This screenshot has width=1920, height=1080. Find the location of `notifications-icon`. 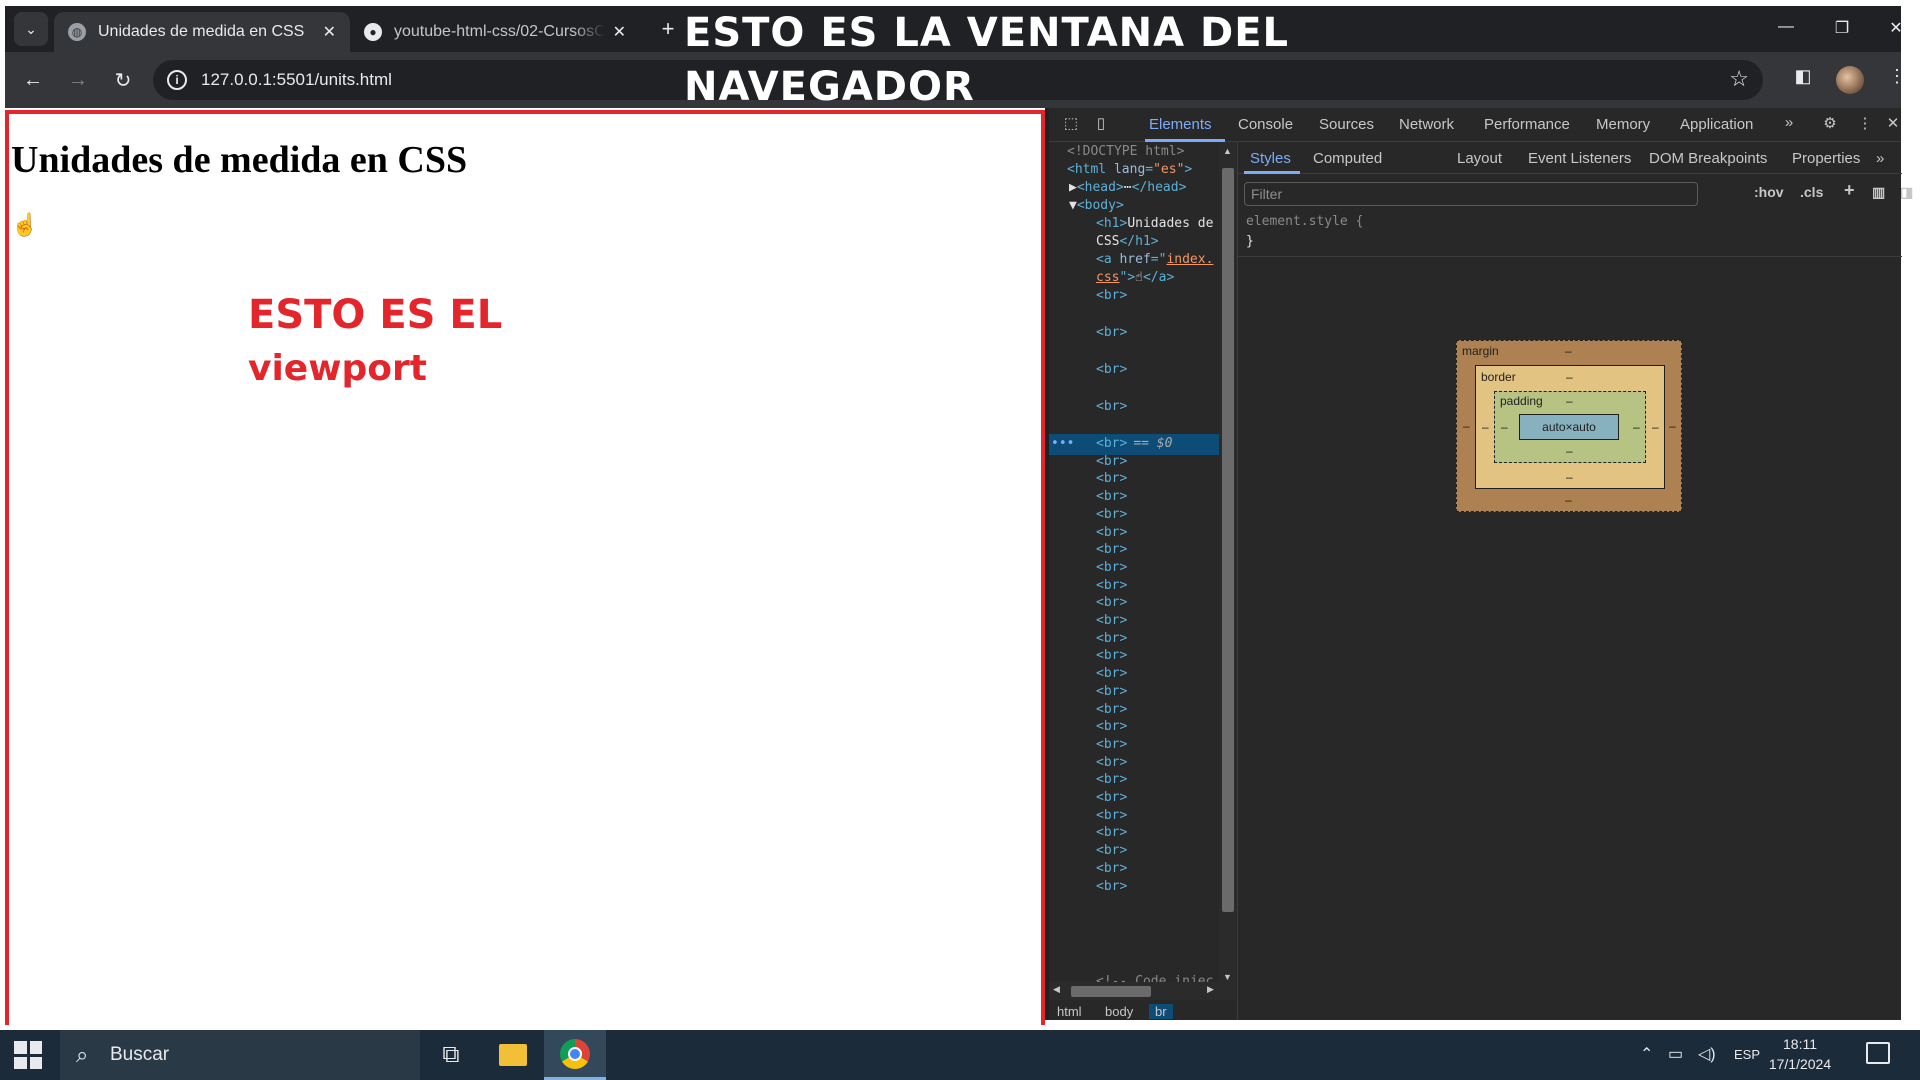

notifications-icon is located at coordinates (1878, 1053).